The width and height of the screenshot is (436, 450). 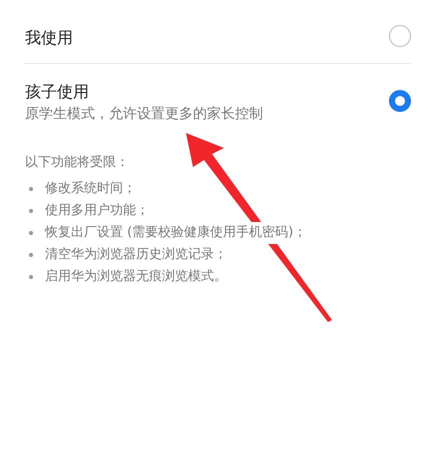 What do you see at coordinates (49, 38) in the screenshot?
I see `option-title: 我使用` at bounding box center [49, 38].